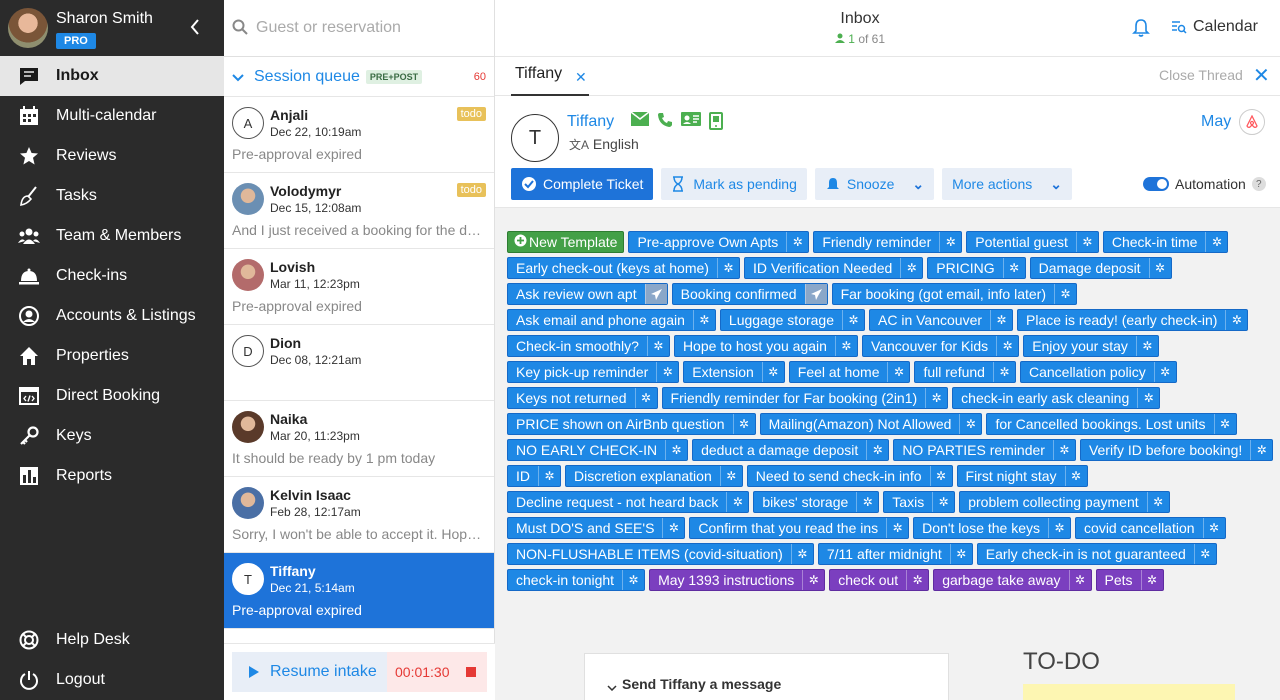 The width and height of the screenshot is (1280, 700). I want to click on new-template-button: New Template, so click(566, 242).